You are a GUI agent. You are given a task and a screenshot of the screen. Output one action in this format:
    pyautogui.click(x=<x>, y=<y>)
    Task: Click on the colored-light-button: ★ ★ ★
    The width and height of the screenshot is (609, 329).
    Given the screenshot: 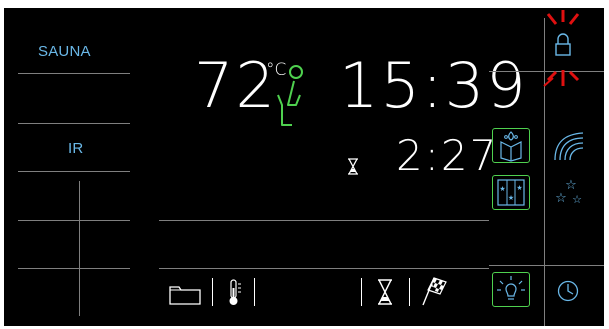 What is the action you would take?
    pyautogui.click(x=511, y=192)
    